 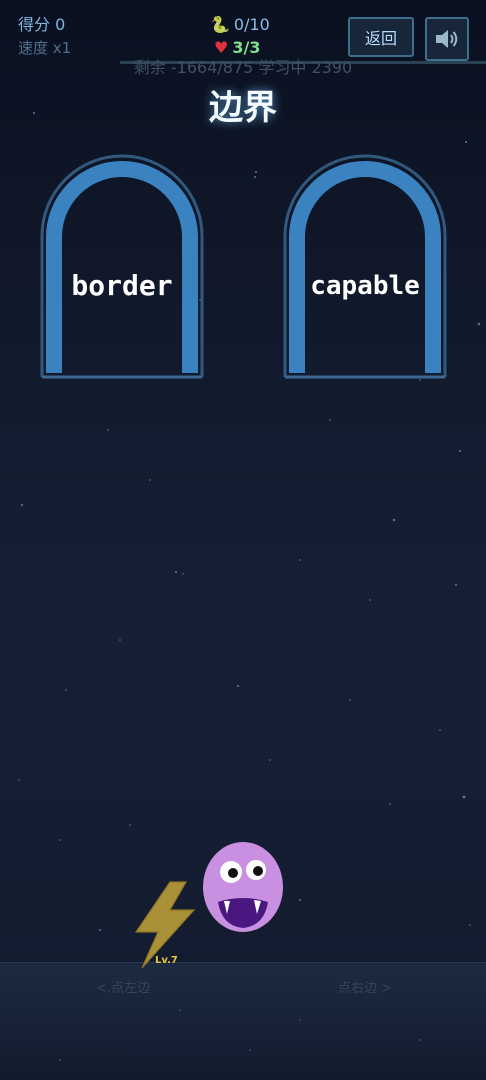 I want to click on door-right: capable, so click(x=365, y=266).